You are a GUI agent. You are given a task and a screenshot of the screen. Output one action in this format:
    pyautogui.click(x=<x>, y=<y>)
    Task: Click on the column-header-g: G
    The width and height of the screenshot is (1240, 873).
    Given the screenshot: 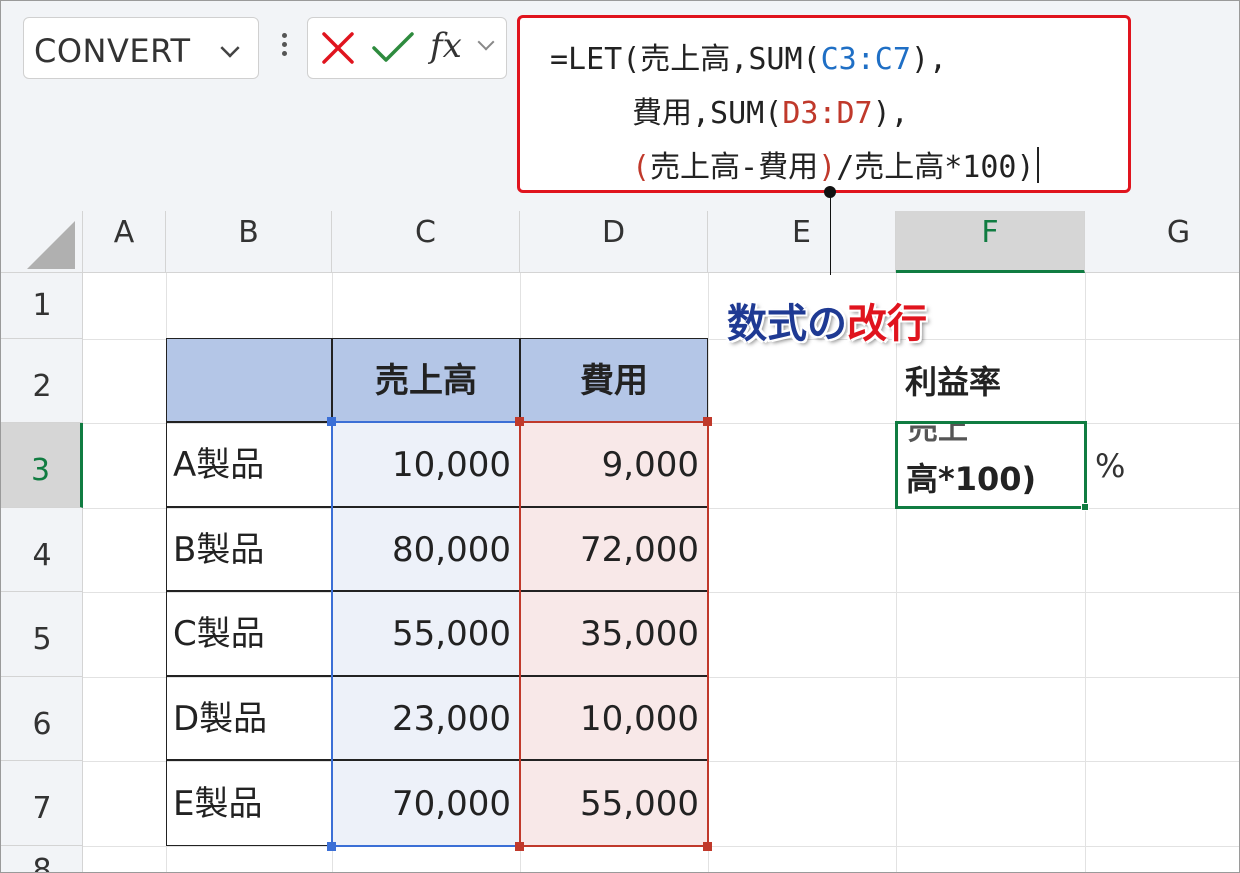 What is the action you would take?
    pyautogui.click(x=1162, y=242)
    